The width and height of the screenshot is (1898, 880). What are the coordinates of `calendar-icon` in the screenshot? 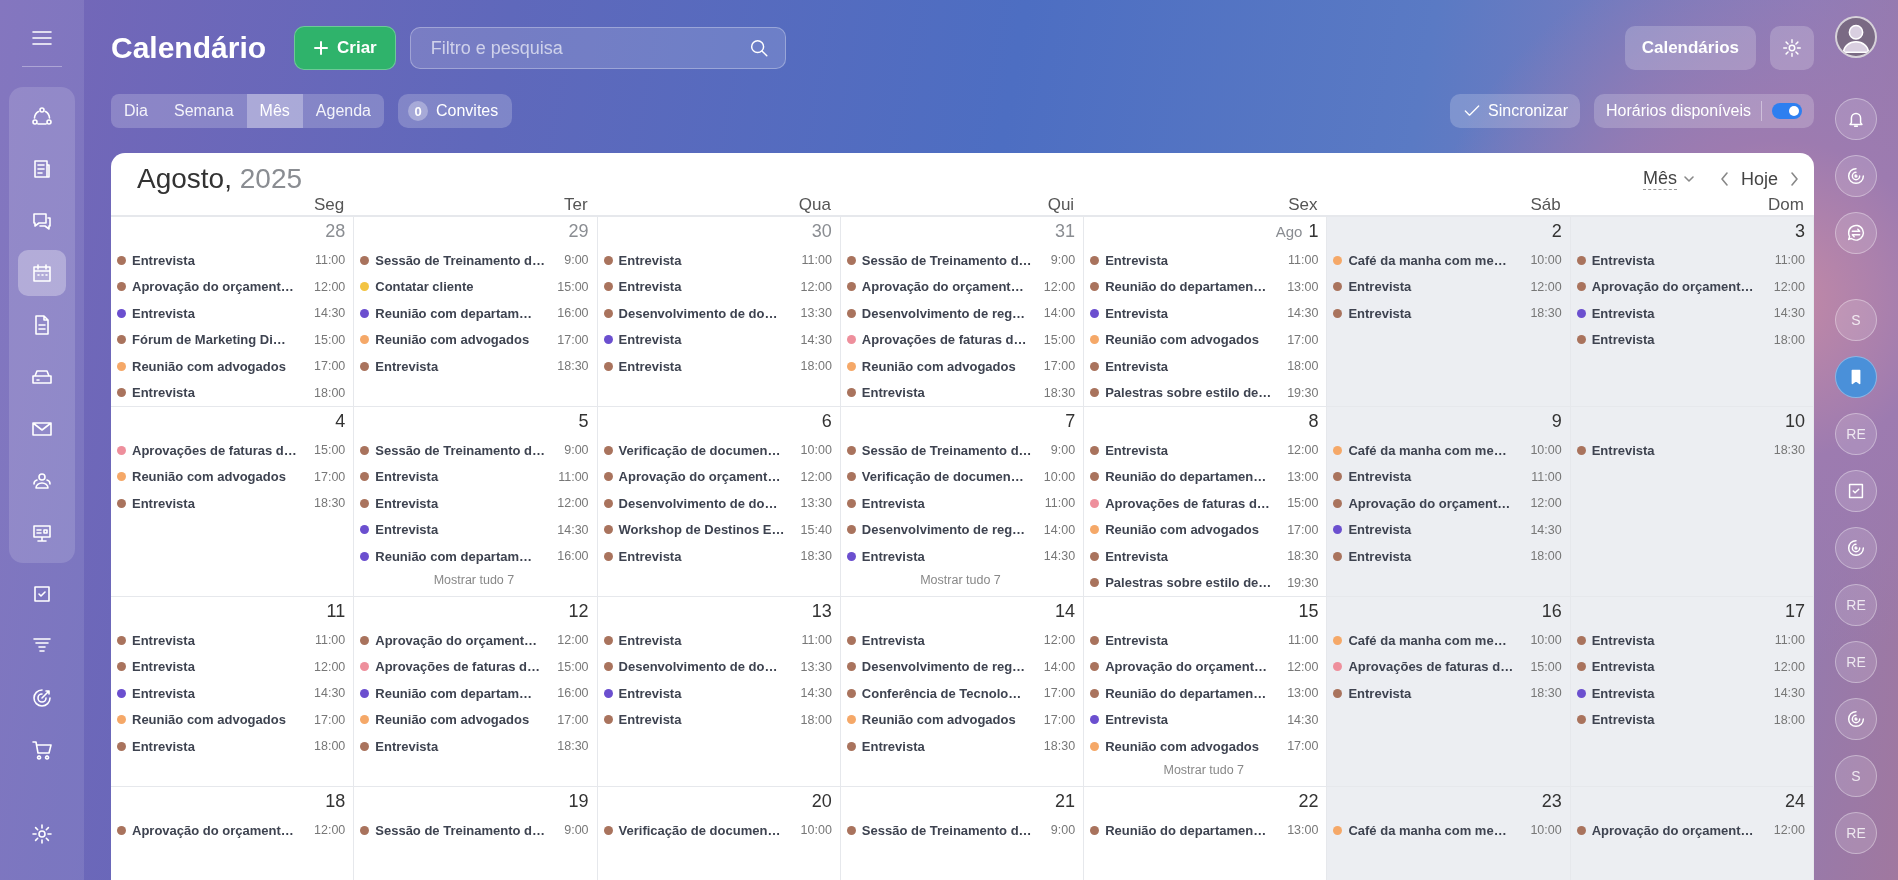 It's located at (42, 273).